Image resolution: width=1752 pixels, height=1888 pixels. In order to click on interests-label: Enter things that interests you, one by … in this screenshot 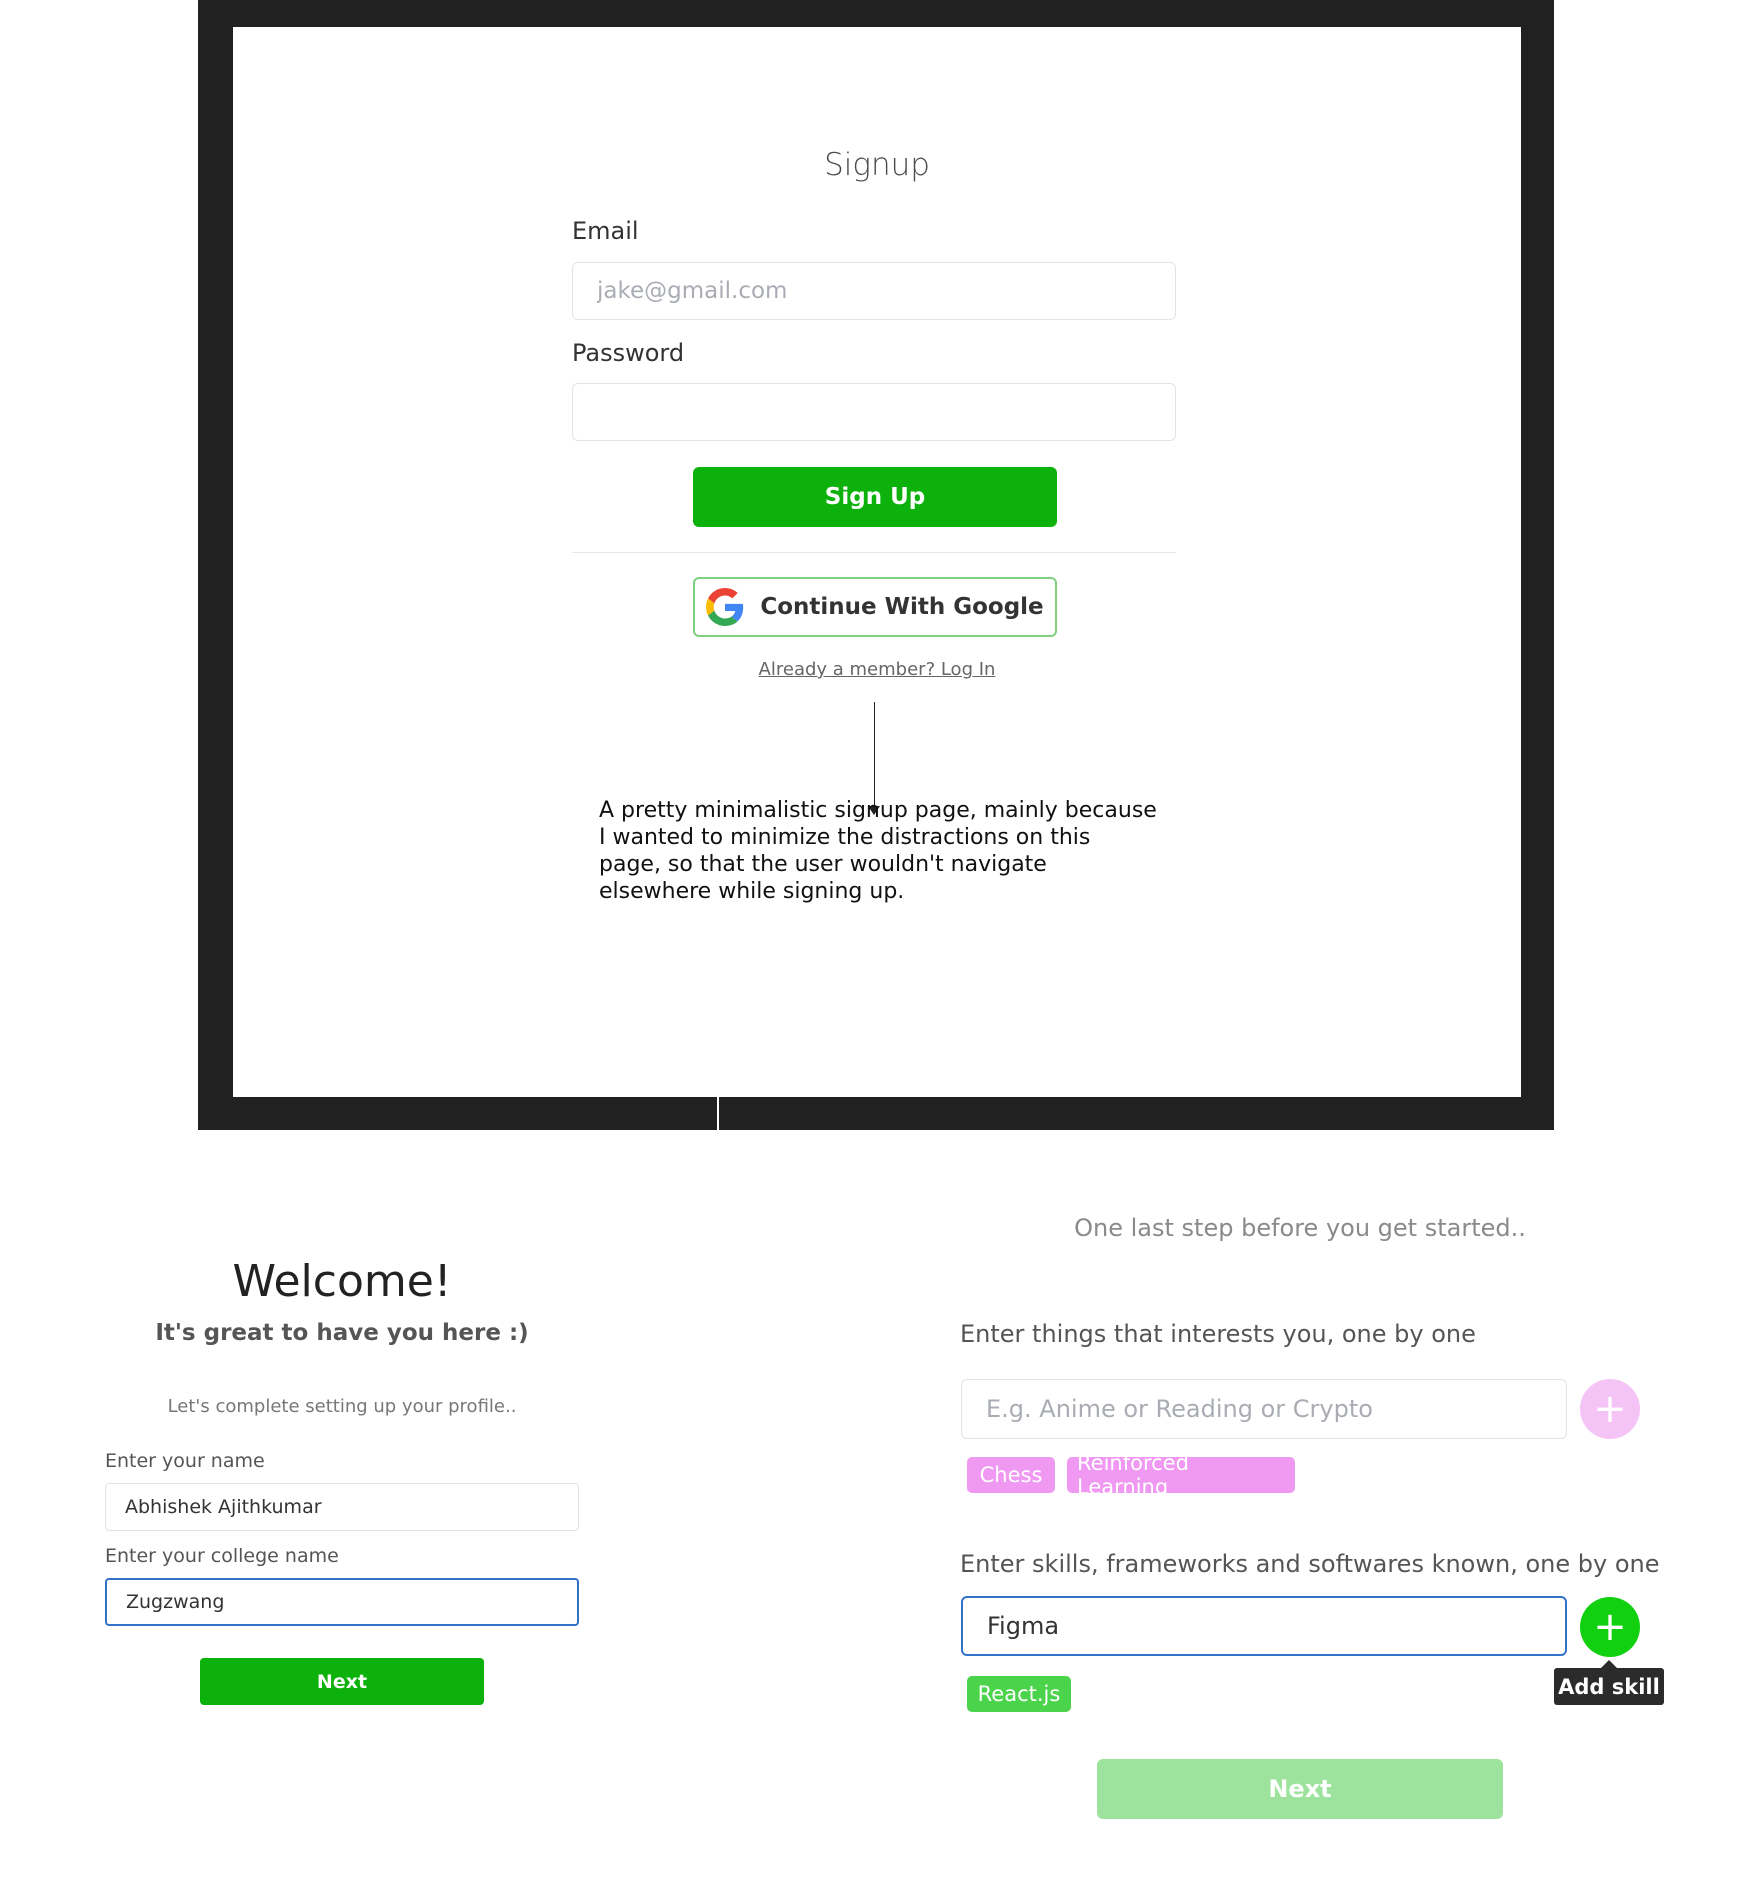, I will do `click(1218, 1334)`.